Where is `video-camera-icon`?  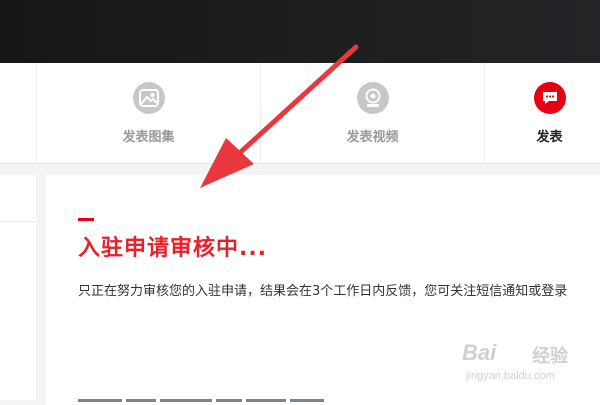 video-camera-icon is located at coordinates (372, 98).